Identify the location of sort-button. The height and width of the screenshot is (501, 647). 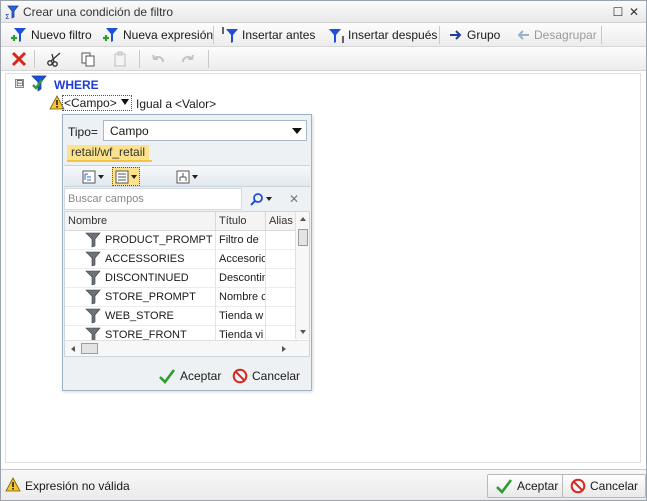
(187, 176).